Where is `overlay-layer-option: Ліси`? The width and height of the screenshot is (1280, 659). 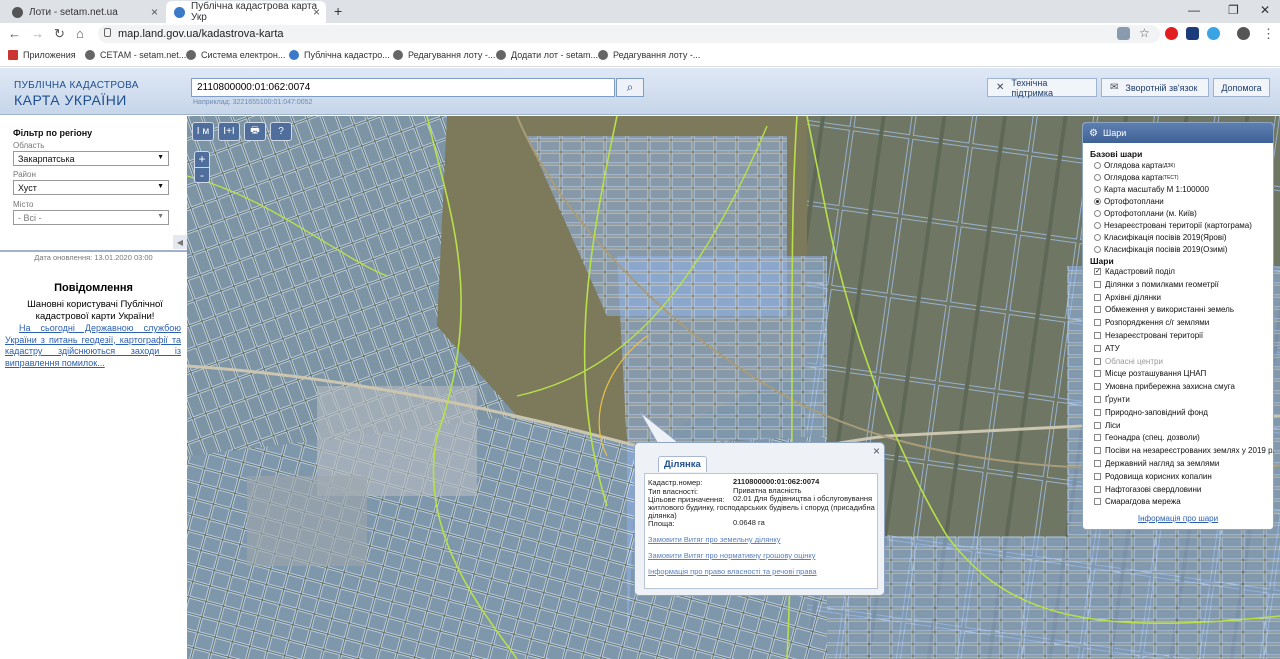
overlay-layer-option: Ліси is located at coordinates (1107, 425).